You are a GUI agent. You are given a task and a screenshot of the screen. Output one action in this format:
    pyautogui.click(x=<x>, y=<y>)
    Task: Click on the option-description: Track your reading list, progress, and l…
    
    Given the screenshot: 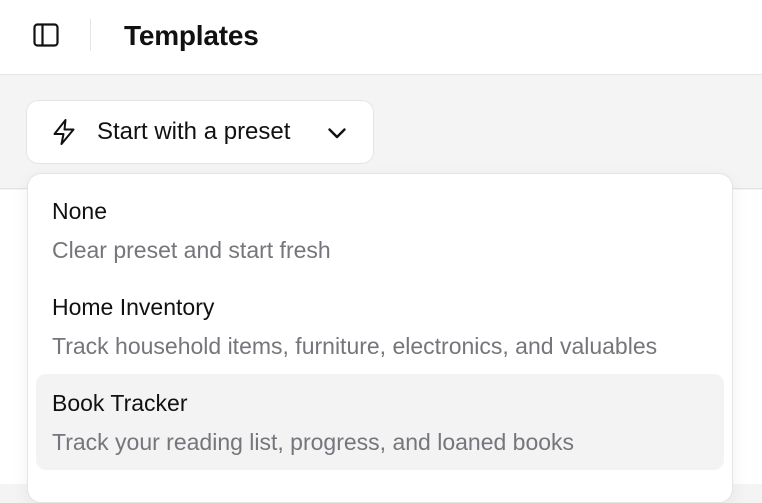 What is the action you would take?
    pyautogui.click(x=313, y=442)
    